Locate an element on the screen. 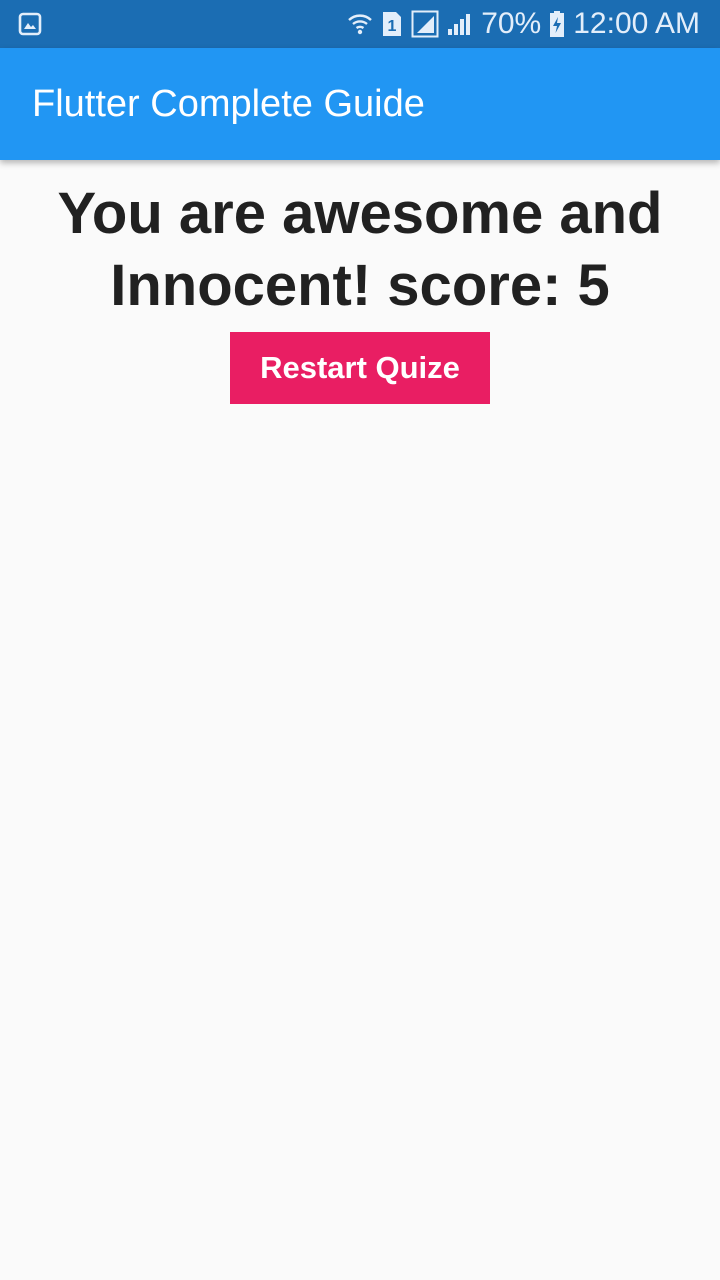 The height and width of the screenshot is (1280, 720). clock: 12:00 AM is located at coordinates (636, 23).